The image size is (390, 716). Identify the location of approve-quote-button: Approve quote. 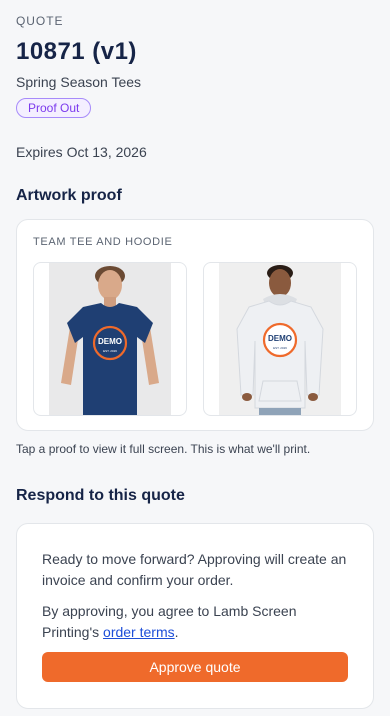
(195, 667).